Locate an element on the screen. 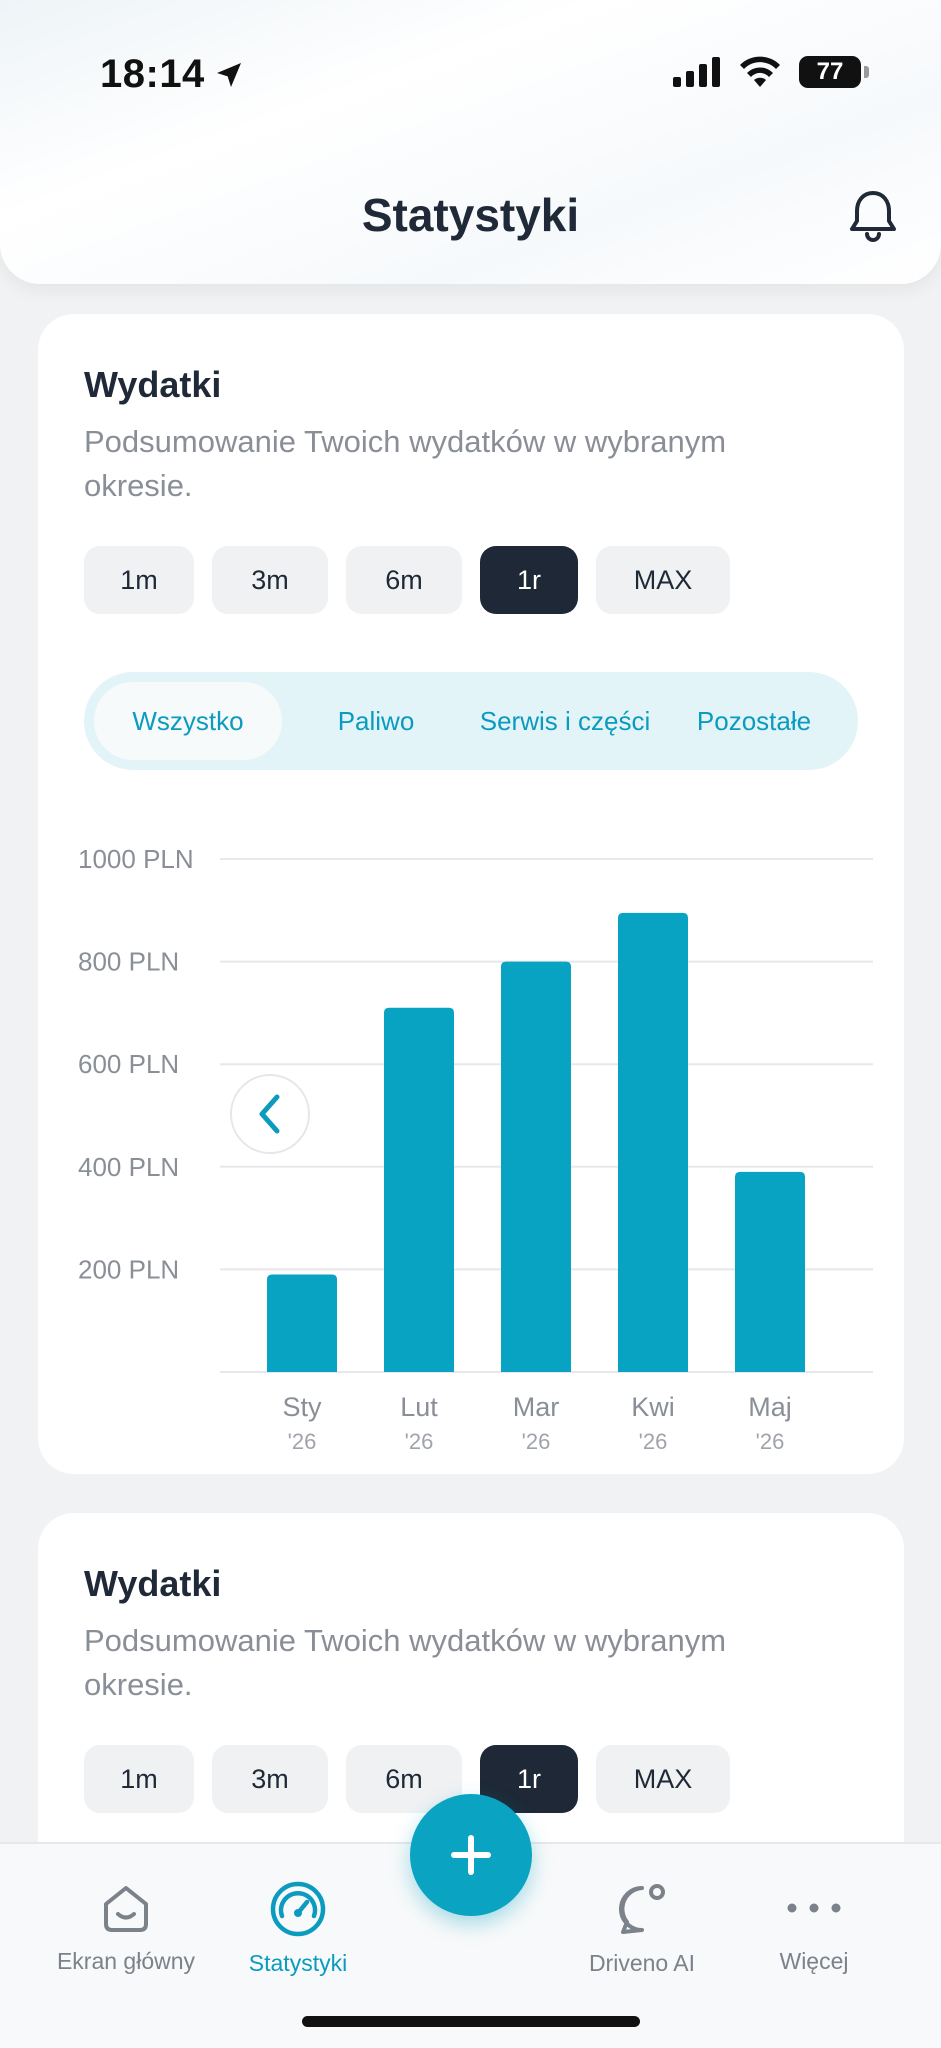 This screenshot has height=2048, width=941. x-tick-label: Maj is located at coordinates (770, 1407).